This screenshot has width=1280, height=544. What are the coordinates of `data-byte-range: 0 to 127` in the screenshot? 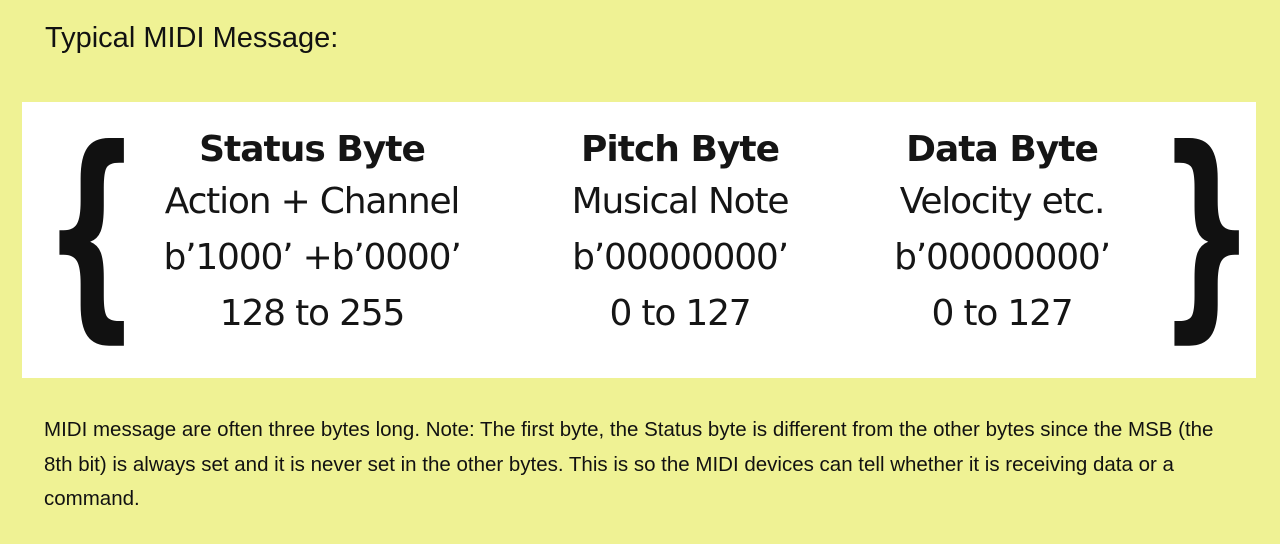 It's located at (1002, 313).